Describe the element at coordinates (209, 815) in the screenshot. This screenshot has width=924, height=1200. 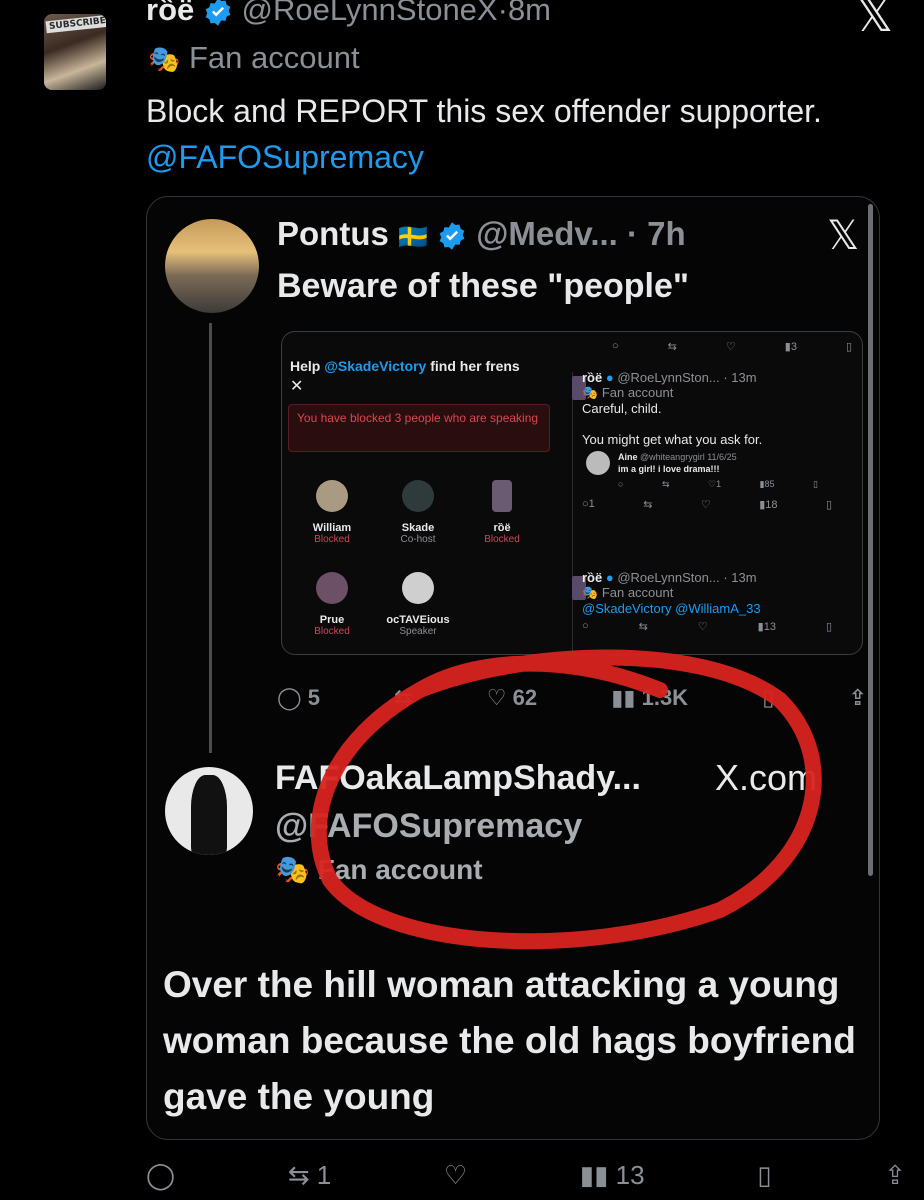
I see `avatar-figure` at that location.